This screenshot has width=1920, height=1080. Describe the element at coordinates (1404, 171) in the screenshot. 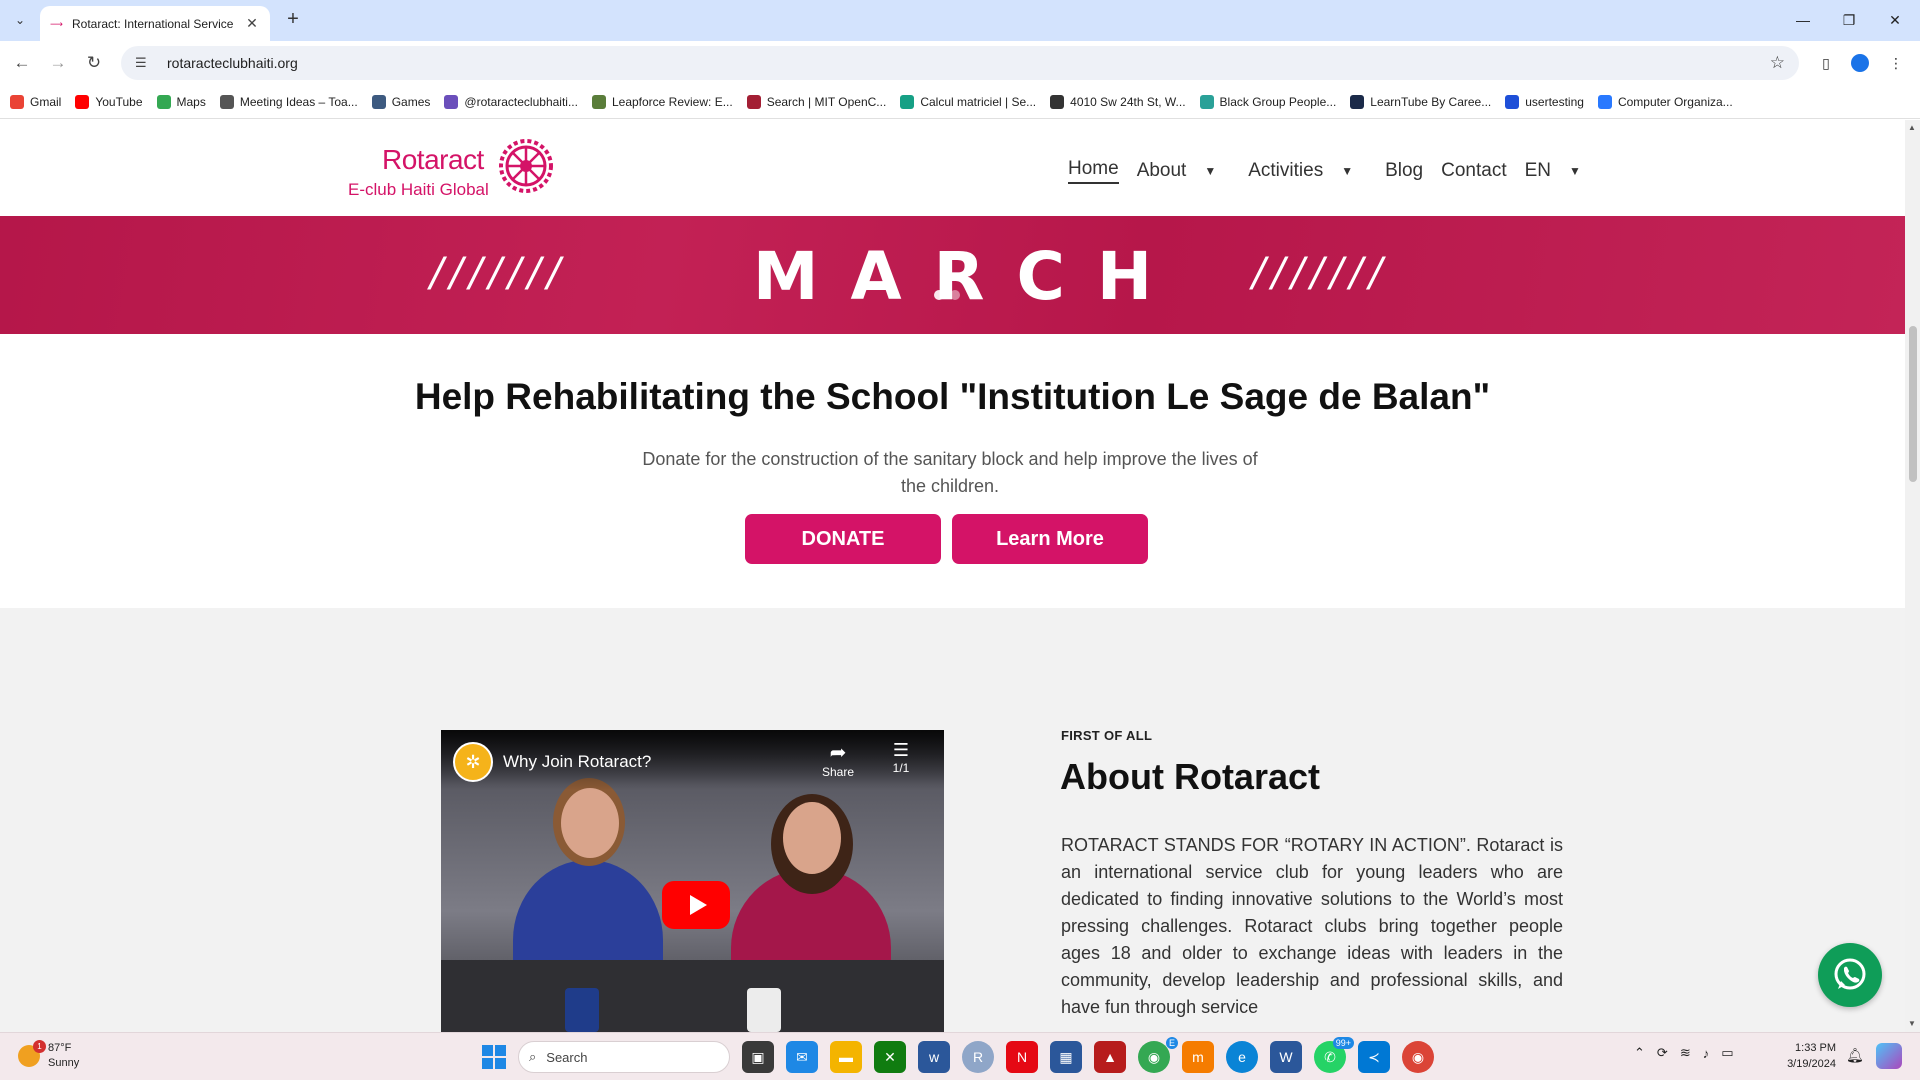

I see `nav-item-blog: Blog` at that location.